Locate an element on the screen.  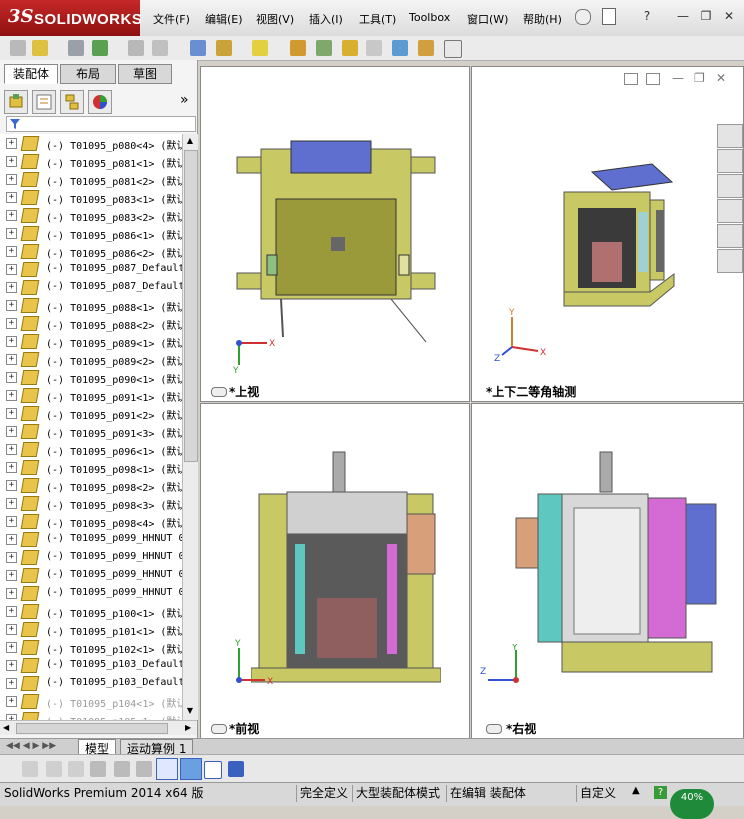
scrollbar-thumb is located at coordinates (191, 306).